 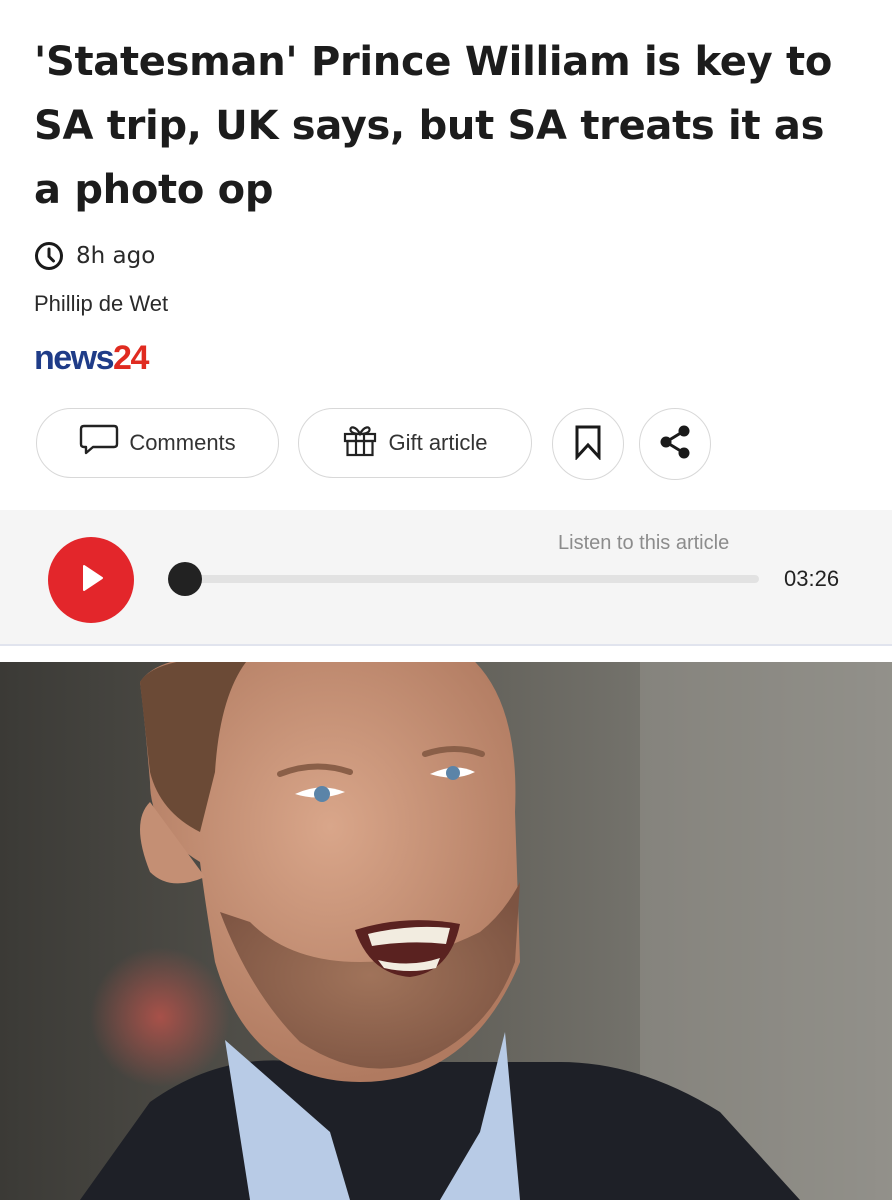 What do you see at coordinates (116, 256) in the screenshot?
I see `time-ago: 8h ago` at bounding box center [116, 256].